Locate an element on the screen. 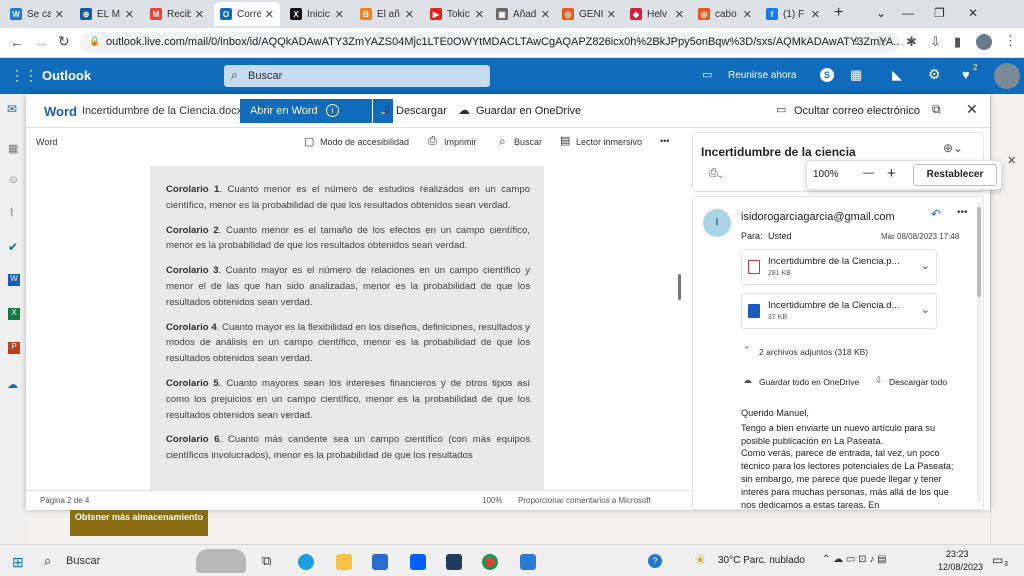 The image size is (1024, 576). dropbox-icon is located at coordinates (418, 562).